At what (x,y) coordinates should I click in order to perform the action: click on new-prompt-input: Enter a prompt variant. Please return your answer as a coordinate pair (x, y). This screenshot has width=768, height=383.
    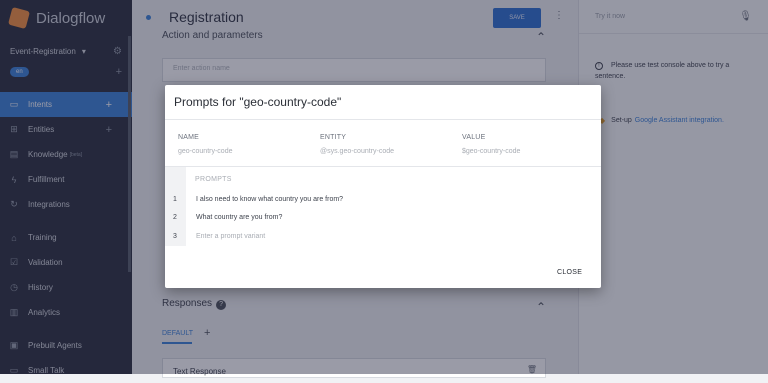
    Looking at the image, I should click on (230, 236).